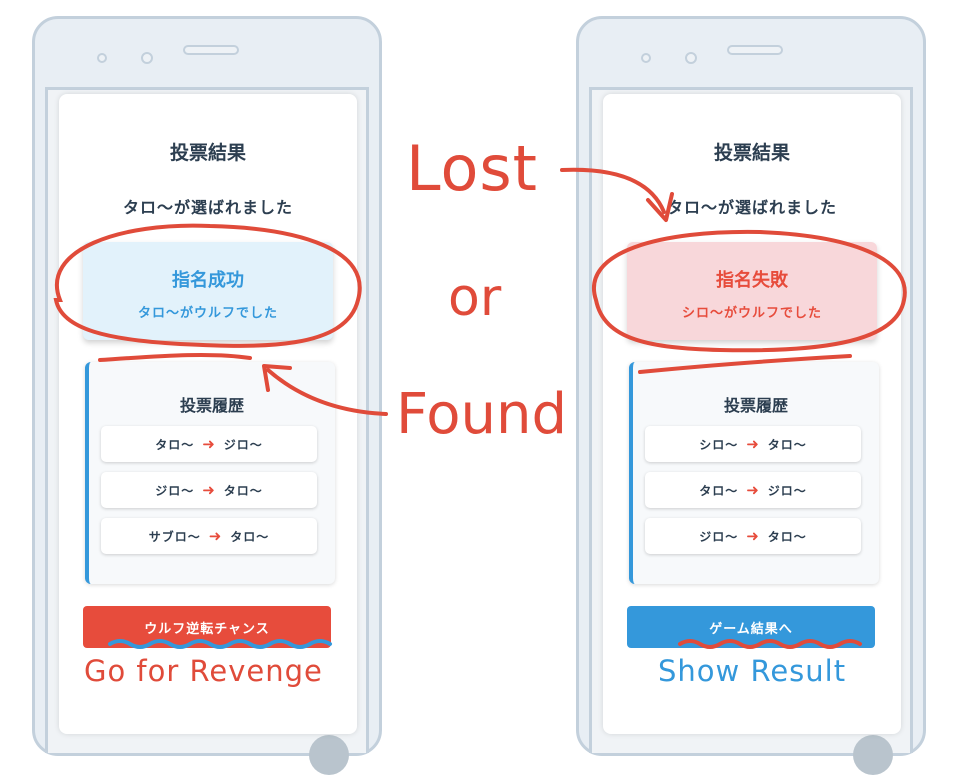  What do you see at coordinates (174, 536) in the screenshot?
I see `voter-name: サブロ〜` at bounding box center [174, 536].